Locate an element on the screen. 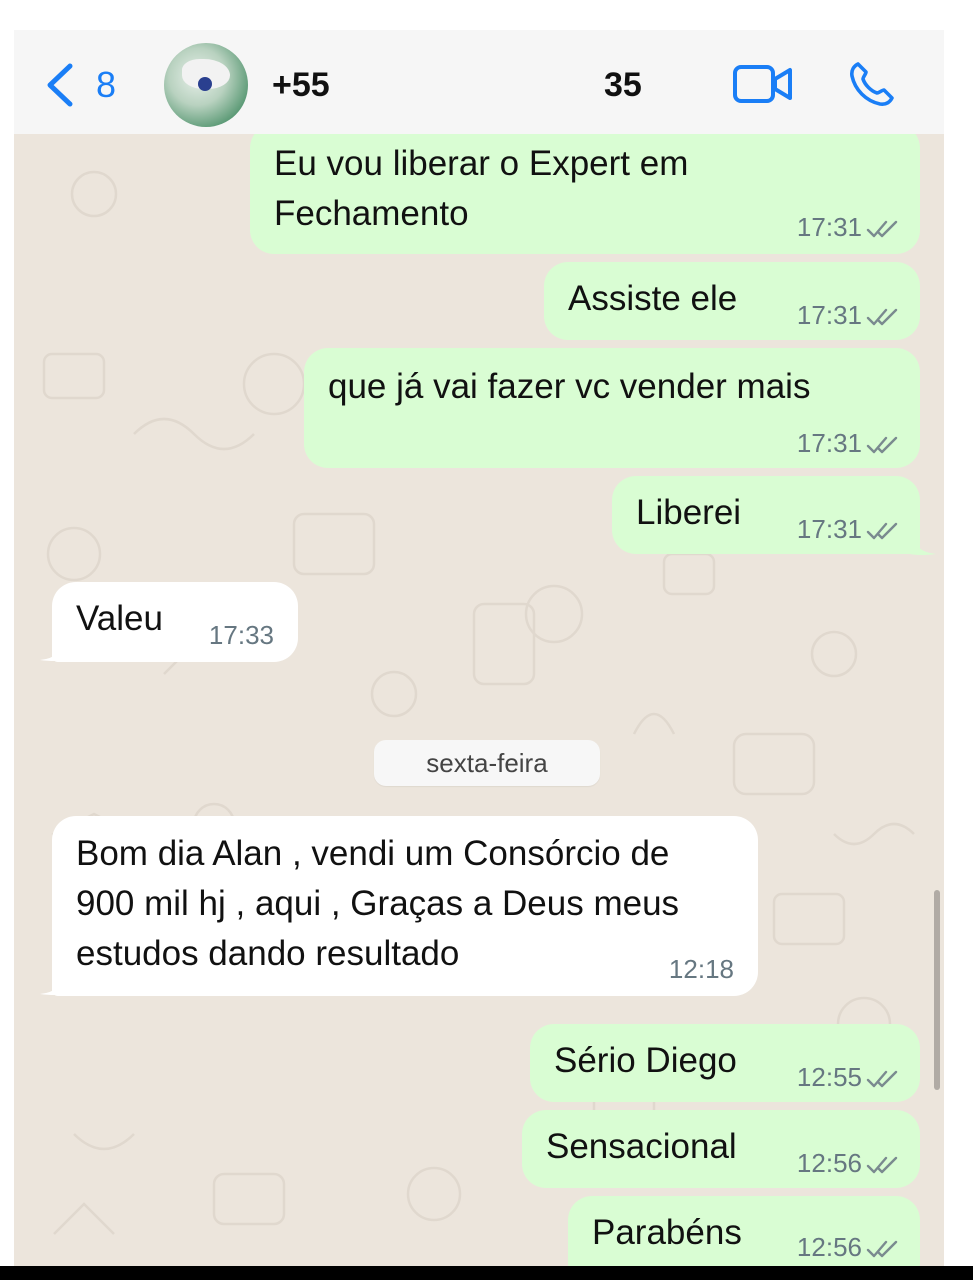  video-call-button is located at coordinates (763, 86).